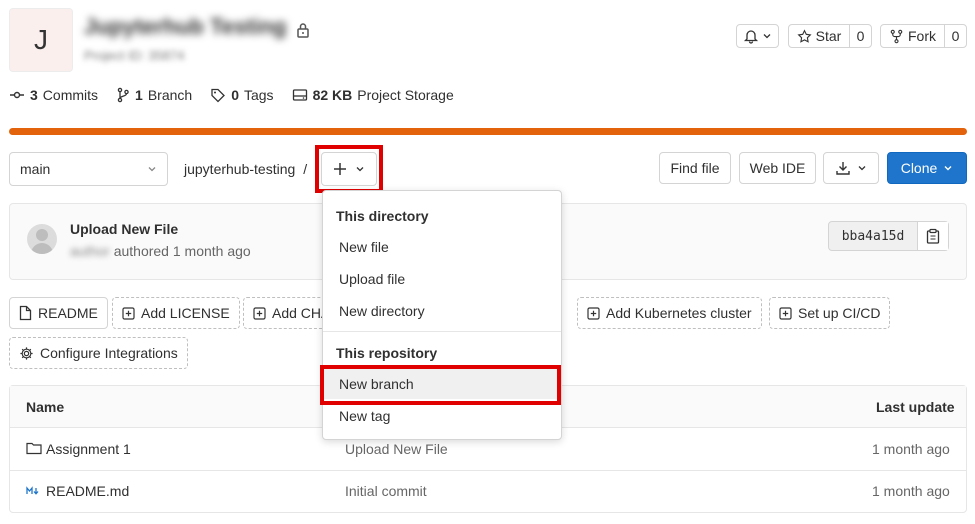  I want to click on configure-integrations-label: Configure Integrations, so click(109, 353).